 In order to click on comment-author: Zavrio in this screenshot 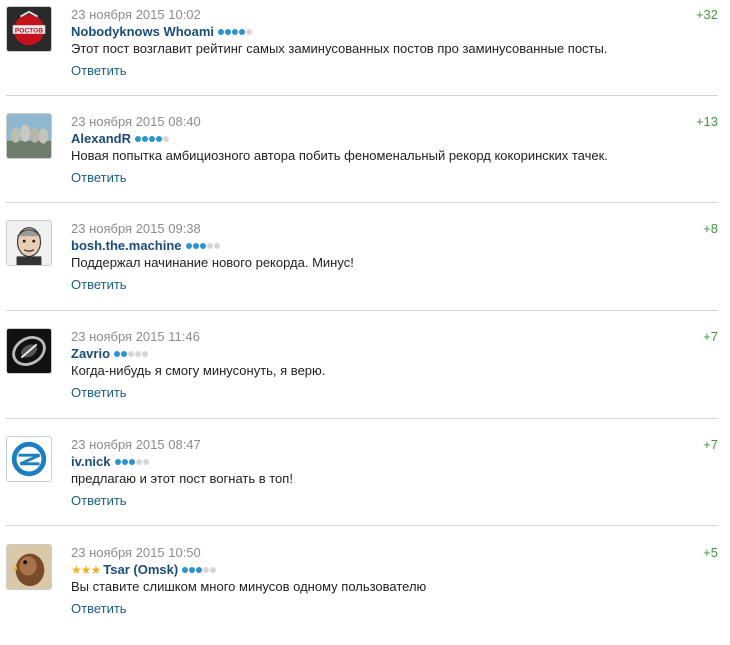, I will do `click(110, 353)`.